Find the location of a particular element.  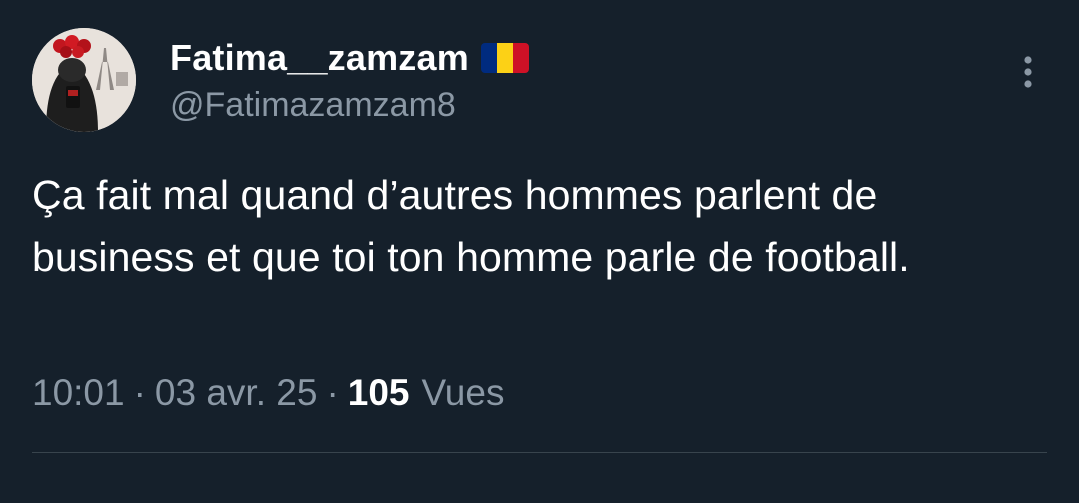

avatar is located at coordinates (84, 80).